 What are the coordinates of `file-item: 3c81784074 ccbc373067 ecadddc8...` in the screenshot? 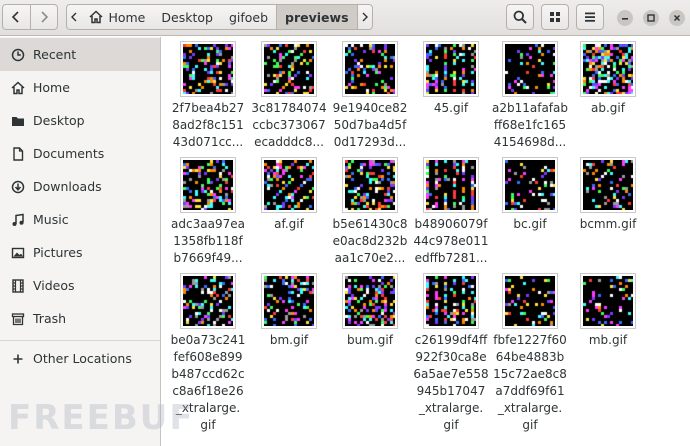 It's located at (289, 96).